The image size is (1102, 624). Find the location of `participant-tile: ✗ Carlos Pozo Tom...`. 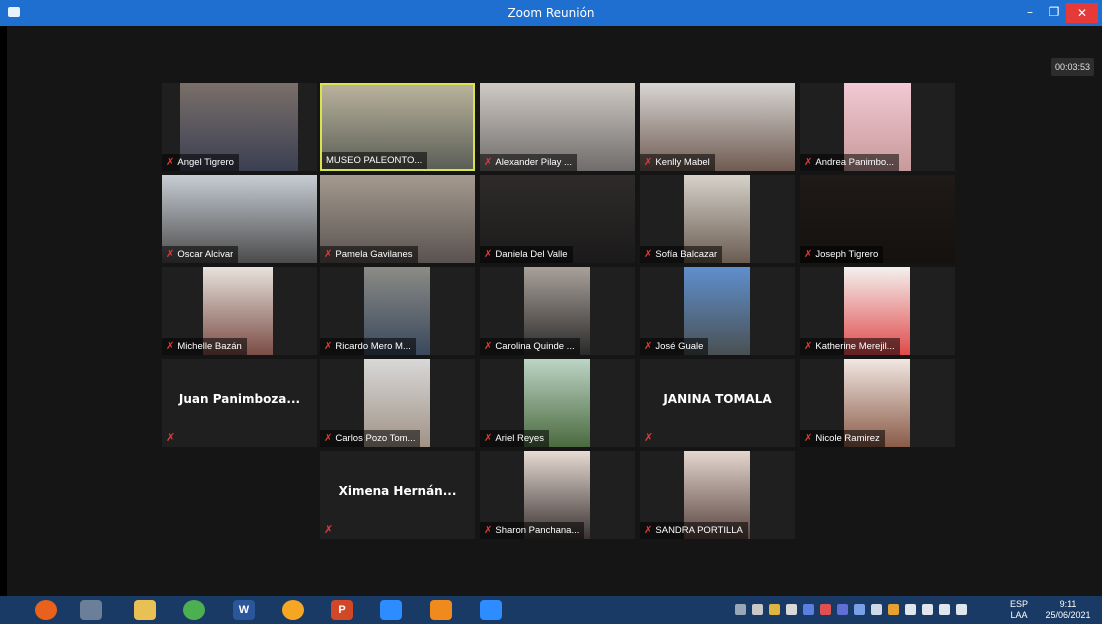

participant-tile: ✗ Carlos Pozo Tom... is located at coordinates (397, 403).